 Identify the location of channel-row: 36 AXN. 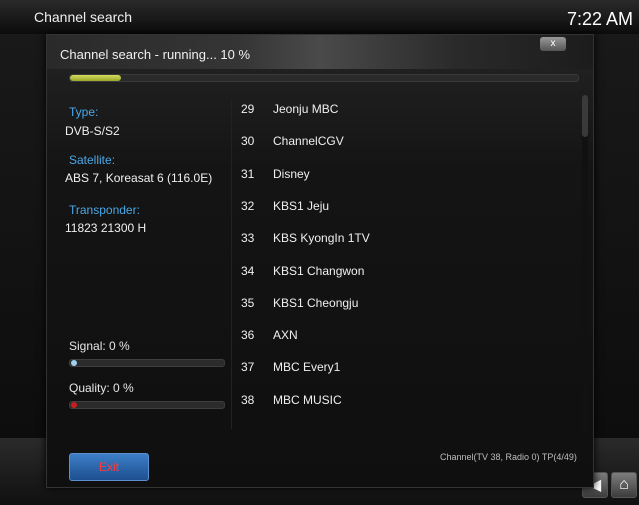
(406, 338).